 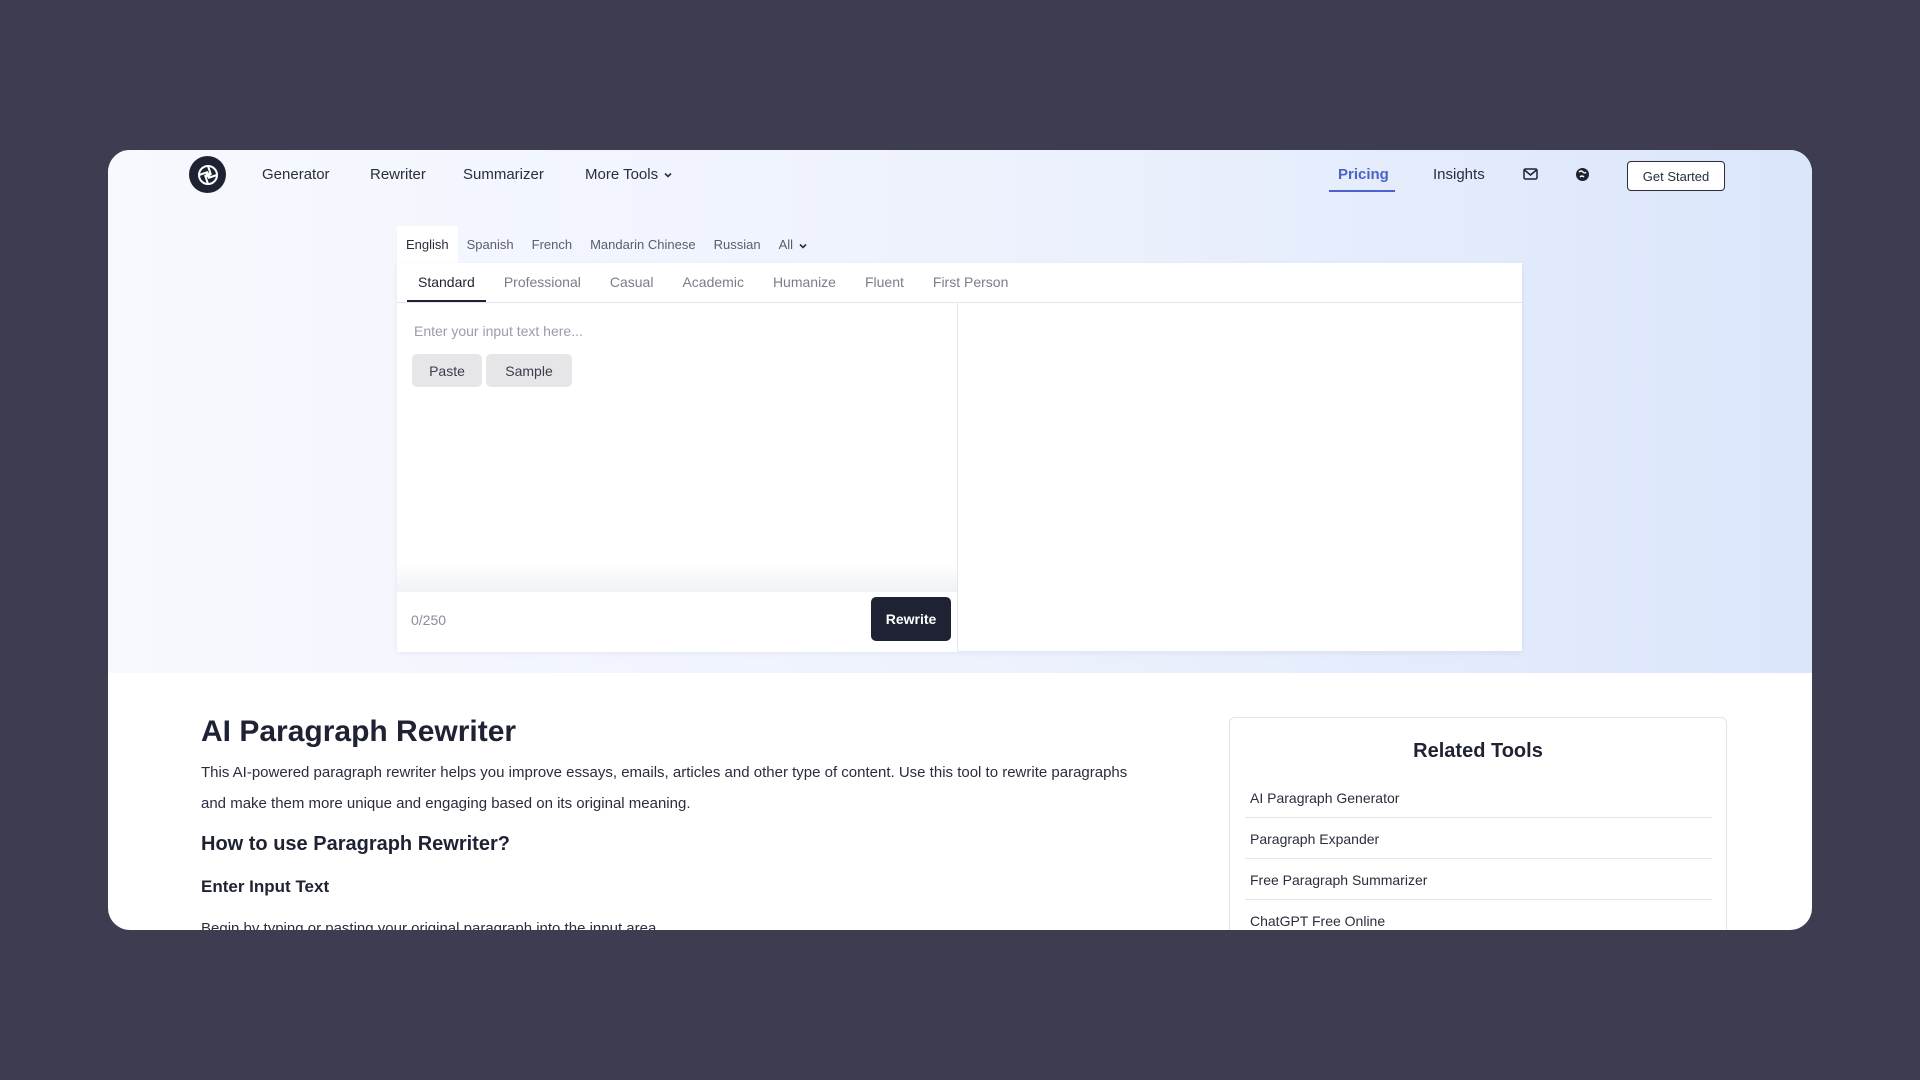 I want to click on nav-insights: Insights, so click(x=1459, y=174).